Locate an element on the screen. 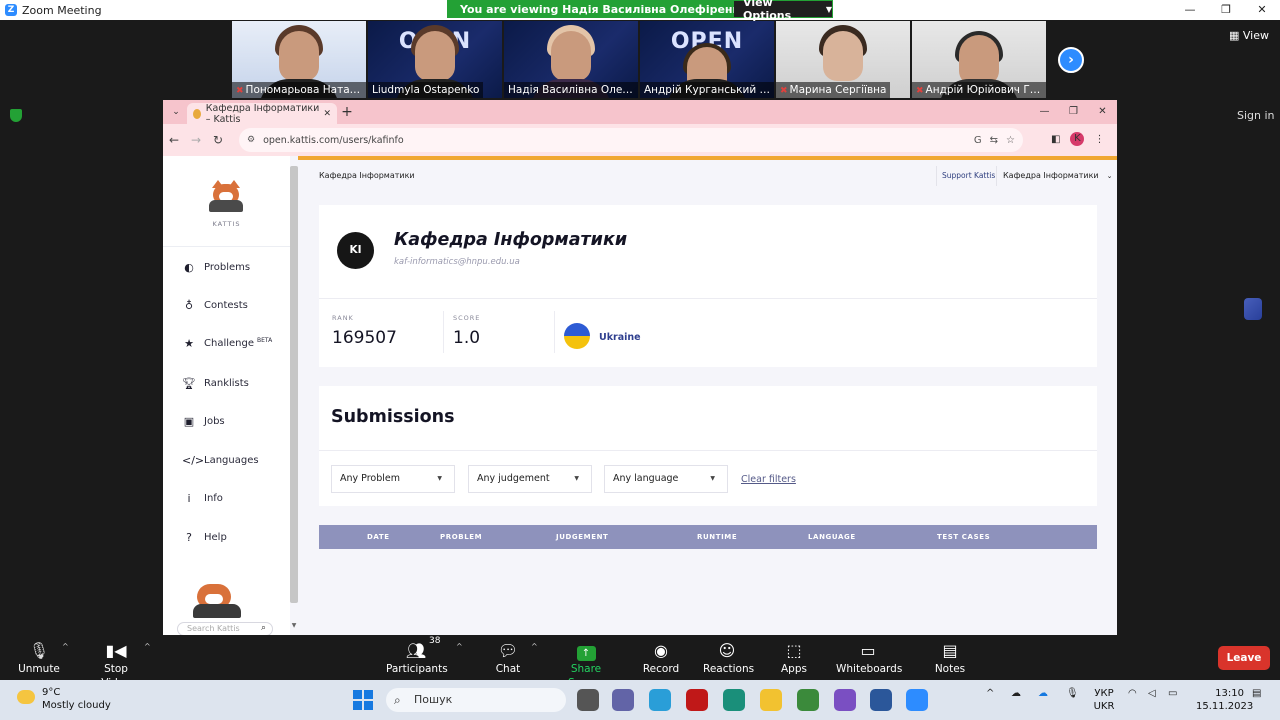 The image size is (1280, 720). side-panel-icon: ◧ is located at coordinates (1055, 139).